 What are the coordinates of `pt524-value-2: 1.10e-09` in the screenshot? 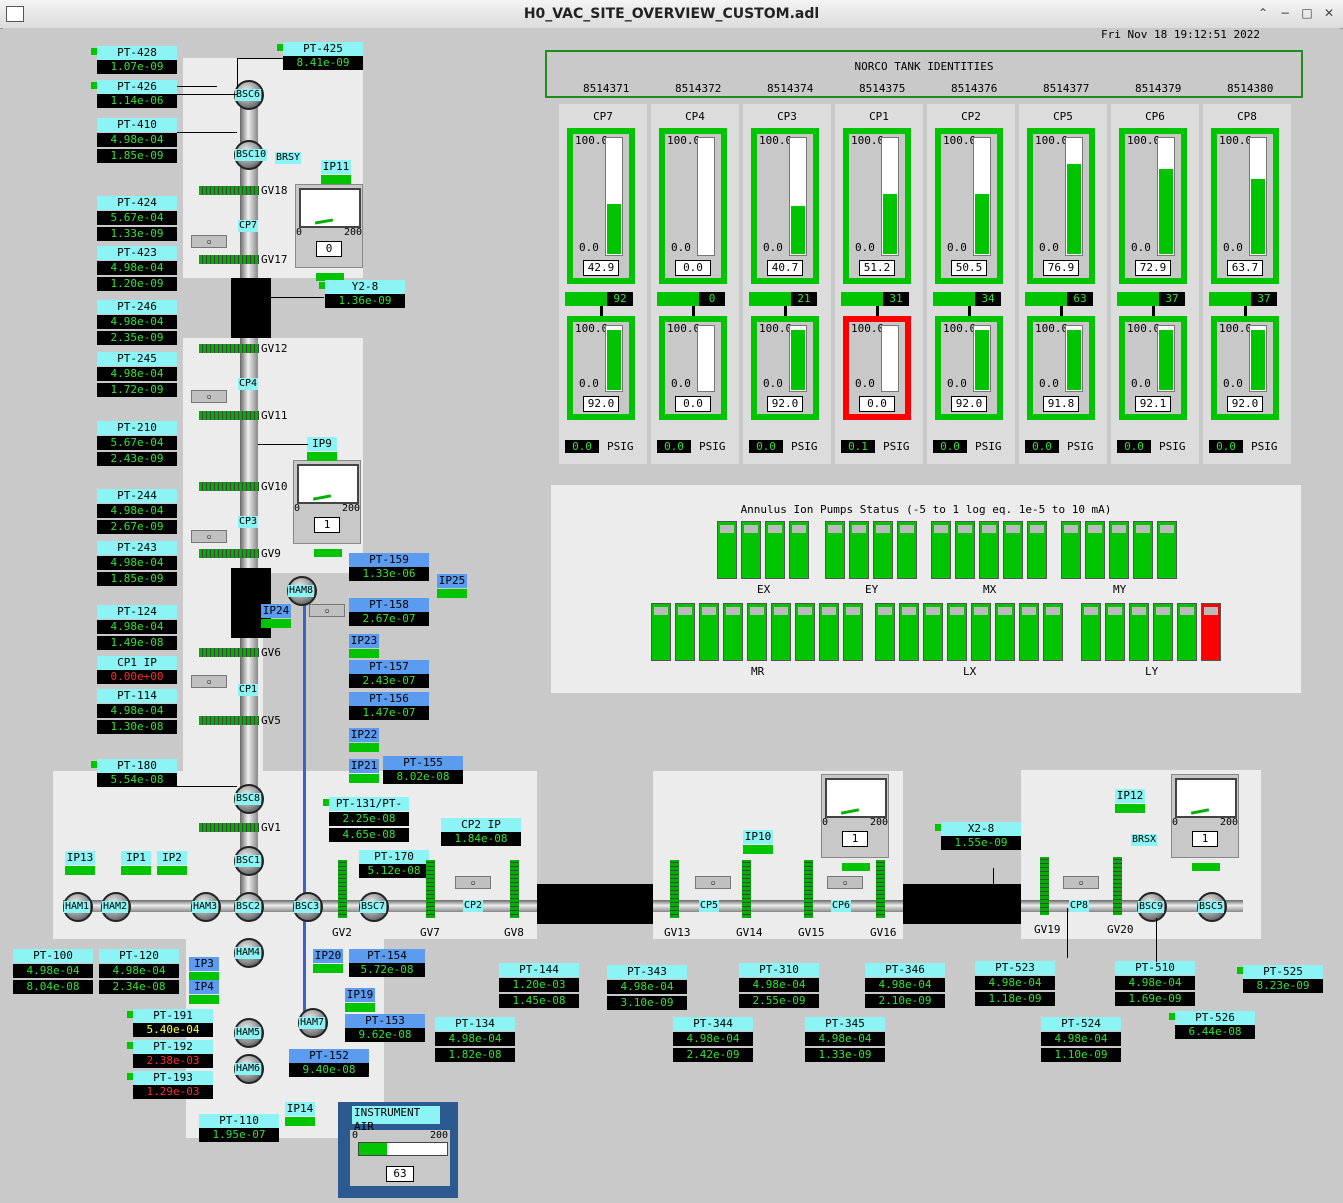 It's located at (1081, 1055).